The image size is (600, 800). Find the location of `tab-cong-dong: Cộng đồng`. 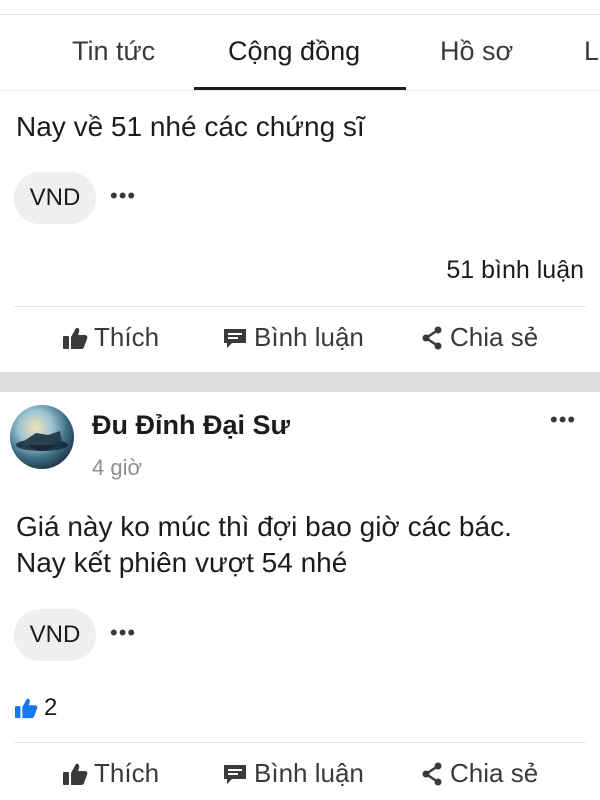

tab-cong-dong: Cộng đồng is located at coordinates (294, 51).